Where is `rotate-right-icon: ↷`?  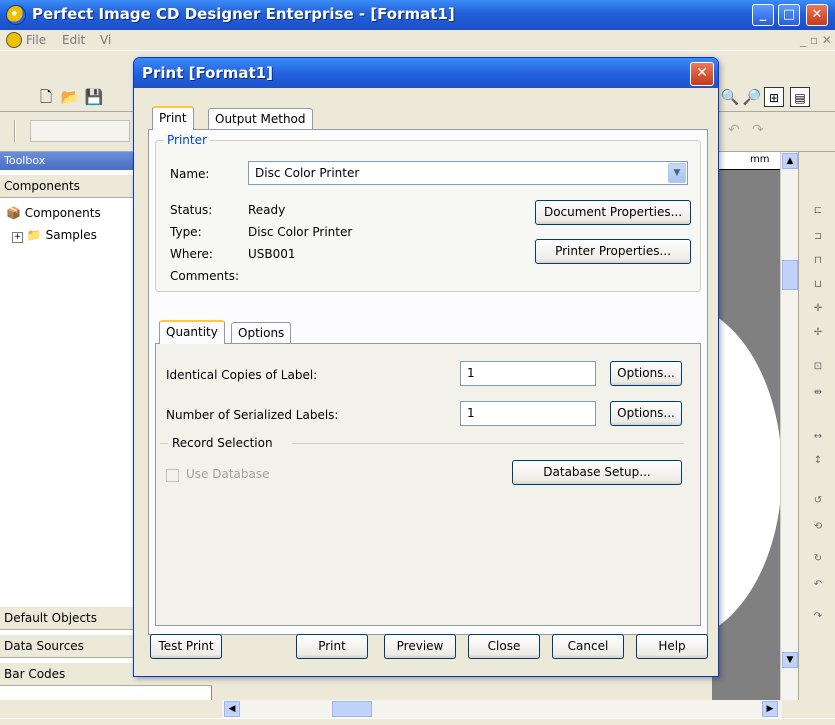 rotate-right-icon: ↷ is located at coordinates (818, 617).